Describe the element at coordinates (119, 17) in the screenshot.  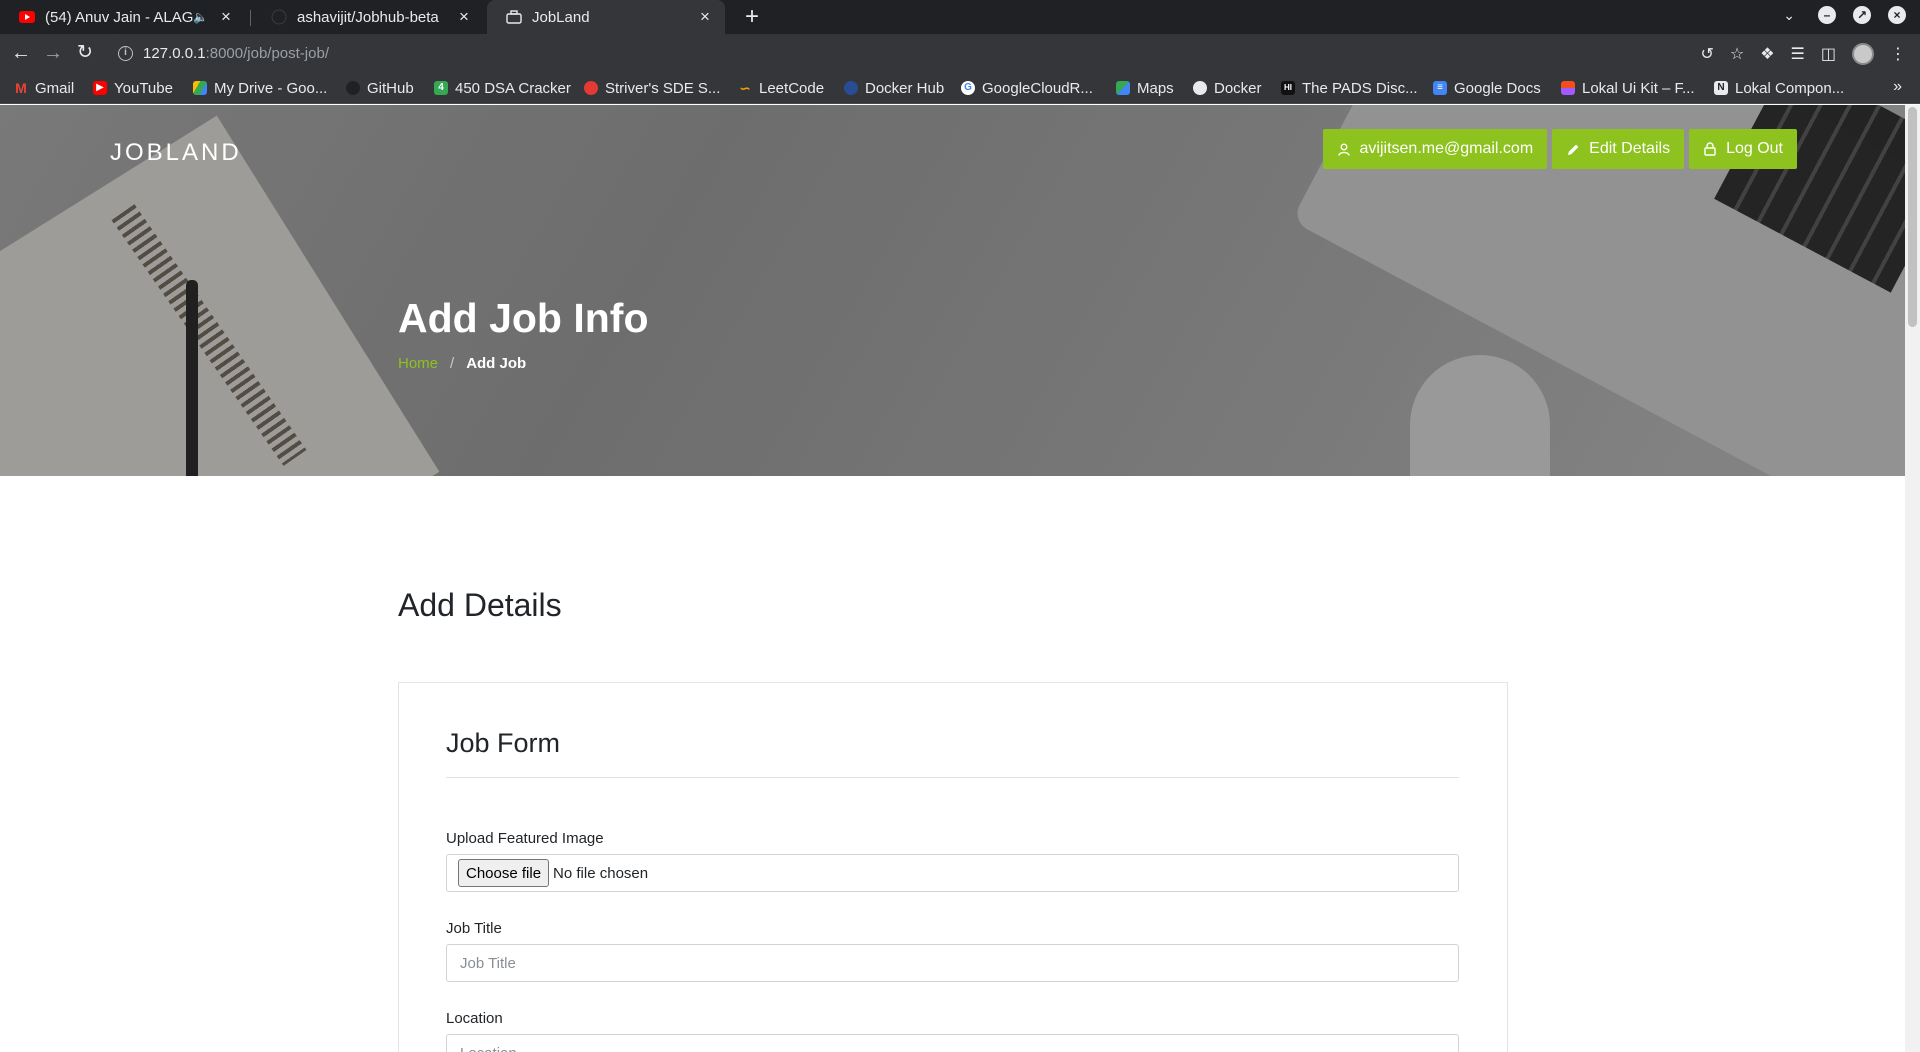
I see `tab-title: (54) Anuv Jain - ALAG A` at that location.